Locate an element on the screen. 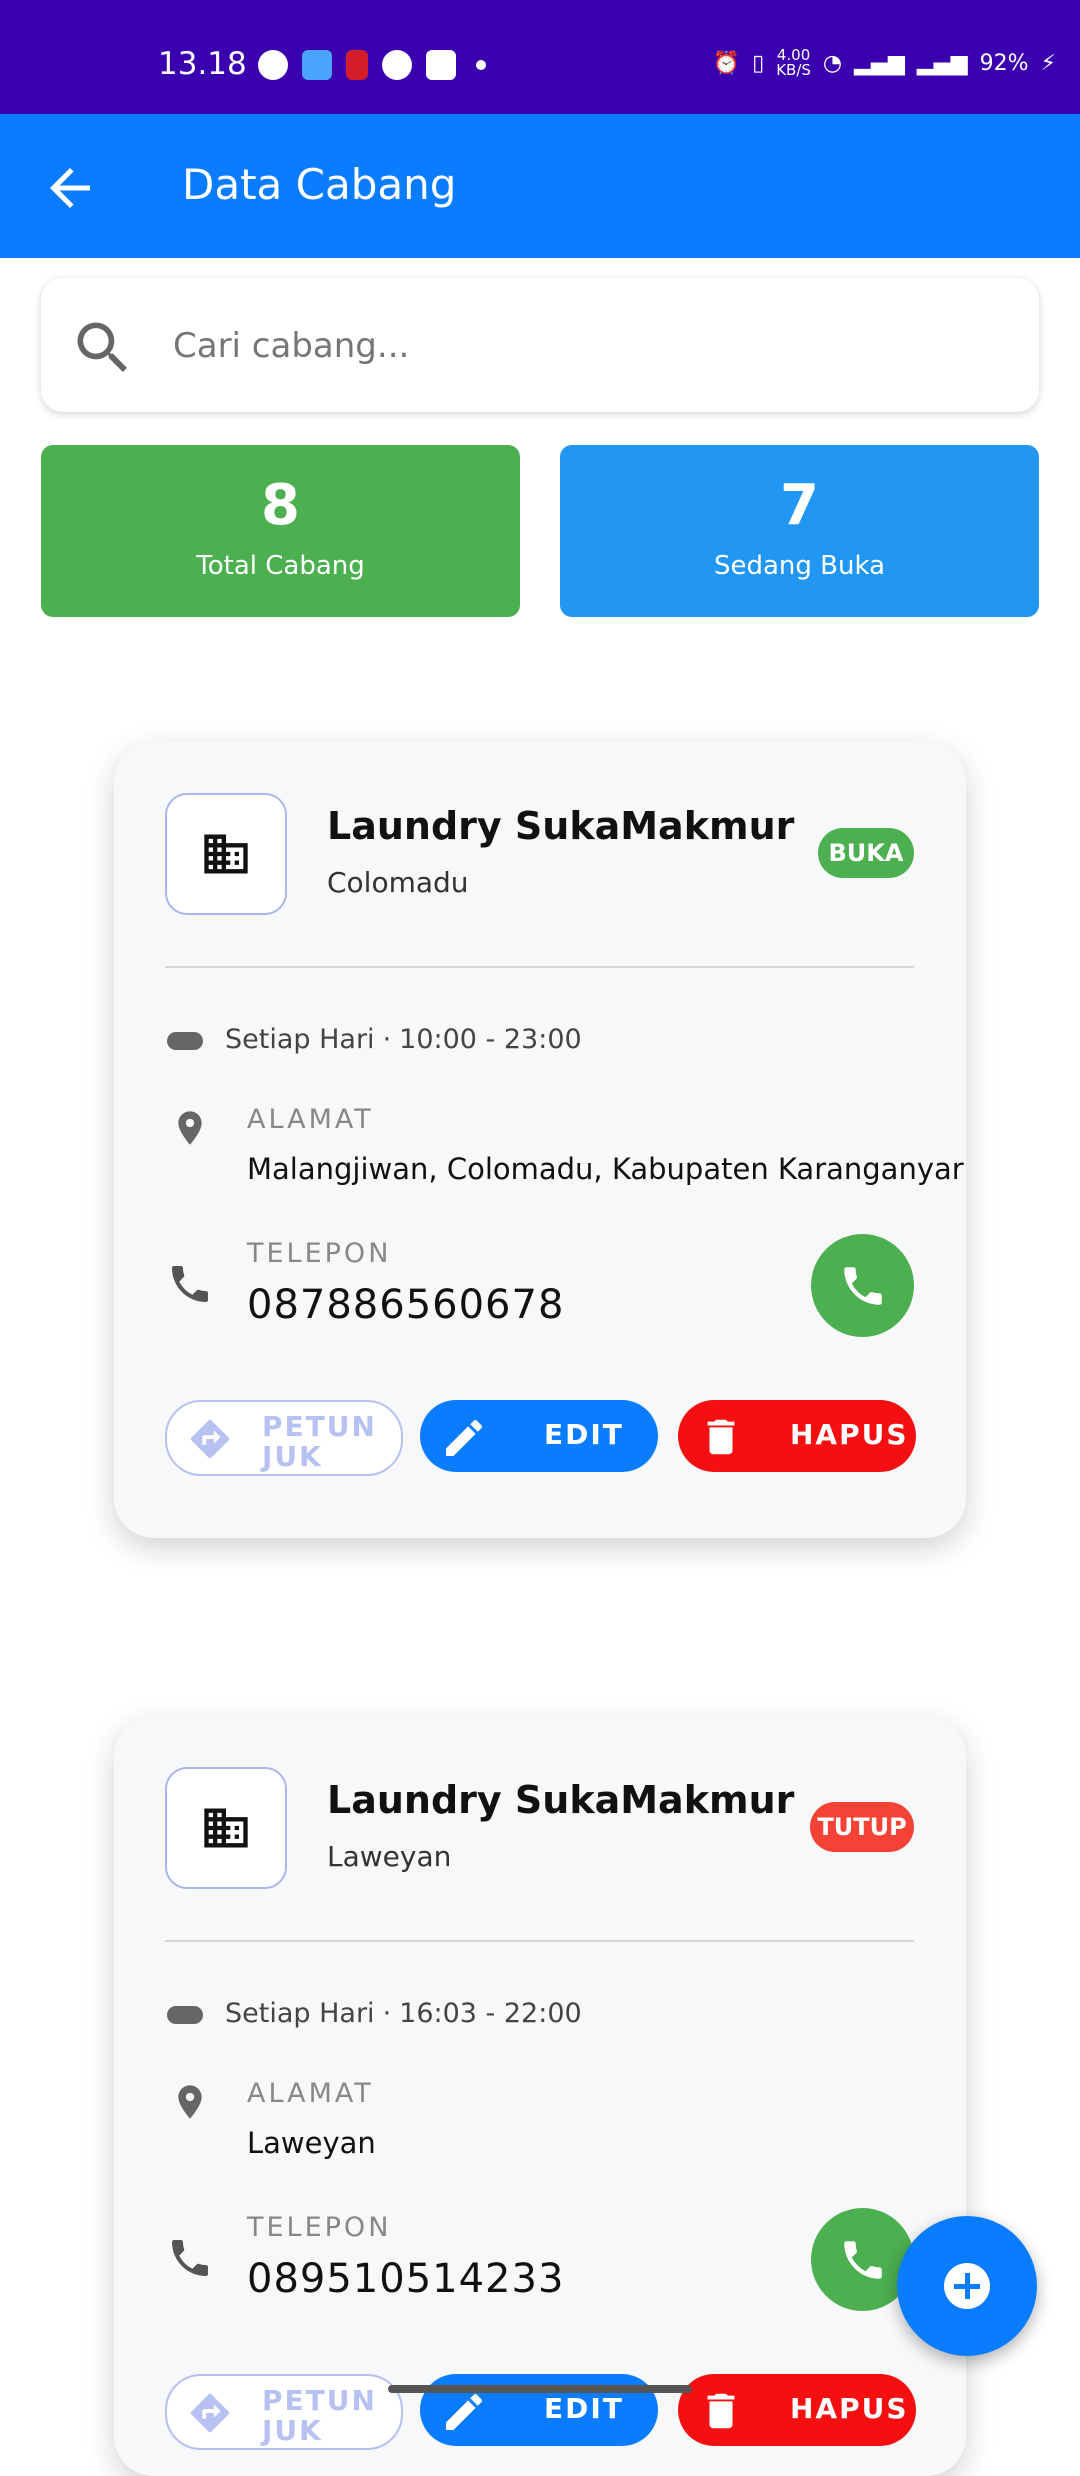 This screenshot has height=2476, width=1080. alarm-icon: ⏰ is located at coordinates (726, 63).